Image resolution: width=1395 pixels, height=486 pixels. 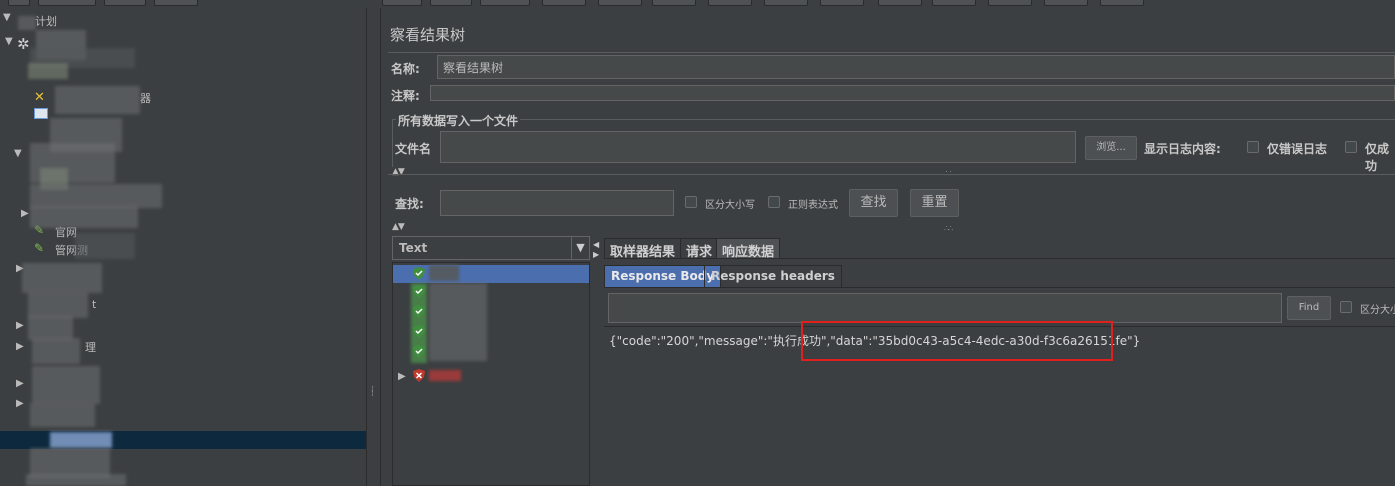 I want to click on response-find-button: Find, so click(x=1309, y=308).